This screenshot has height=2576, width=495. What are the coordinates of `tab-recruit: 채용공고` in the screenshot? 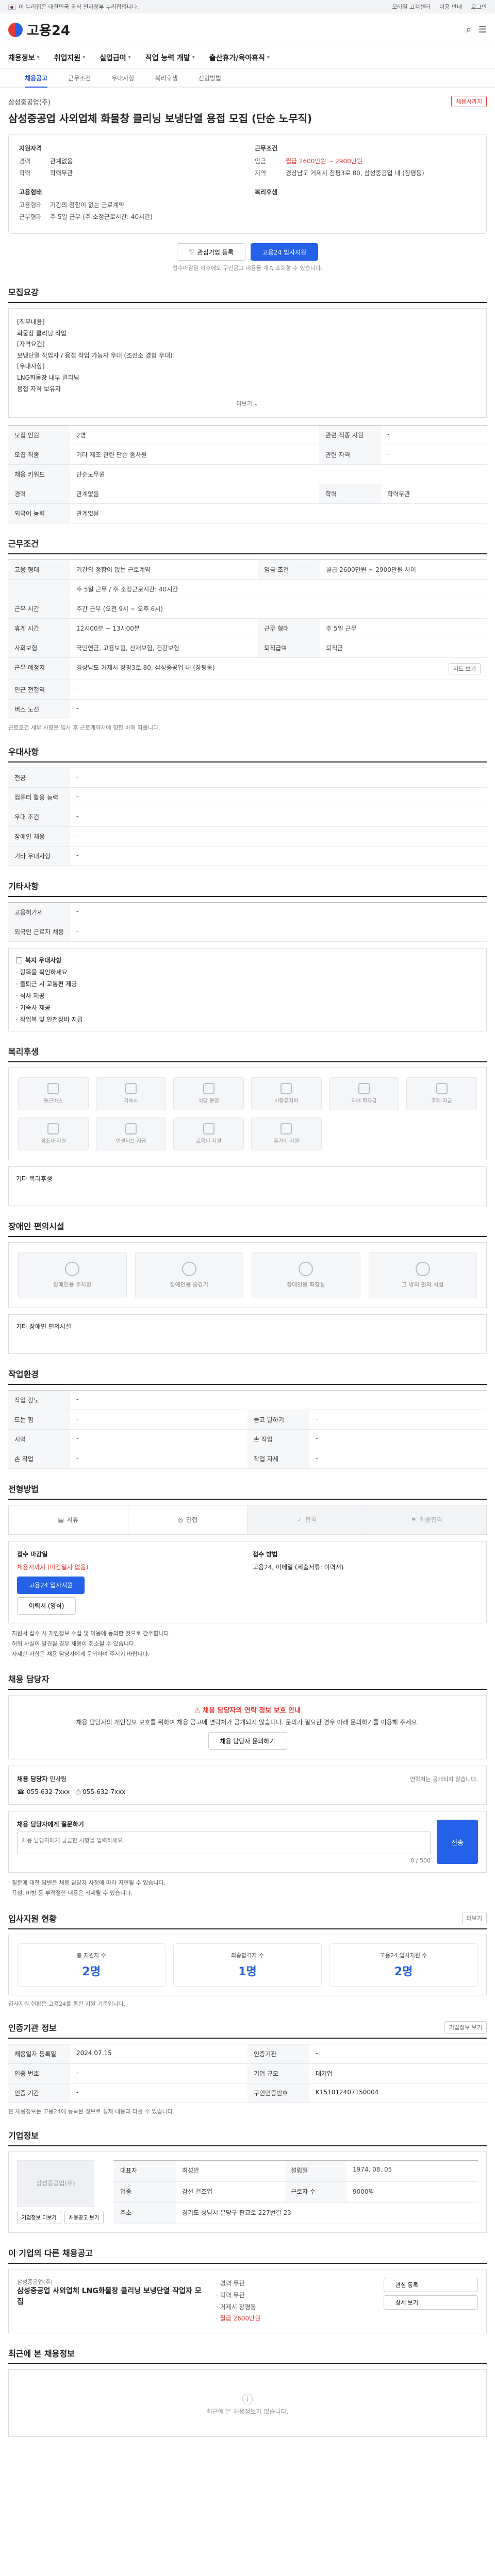 It's located at (37, 81).